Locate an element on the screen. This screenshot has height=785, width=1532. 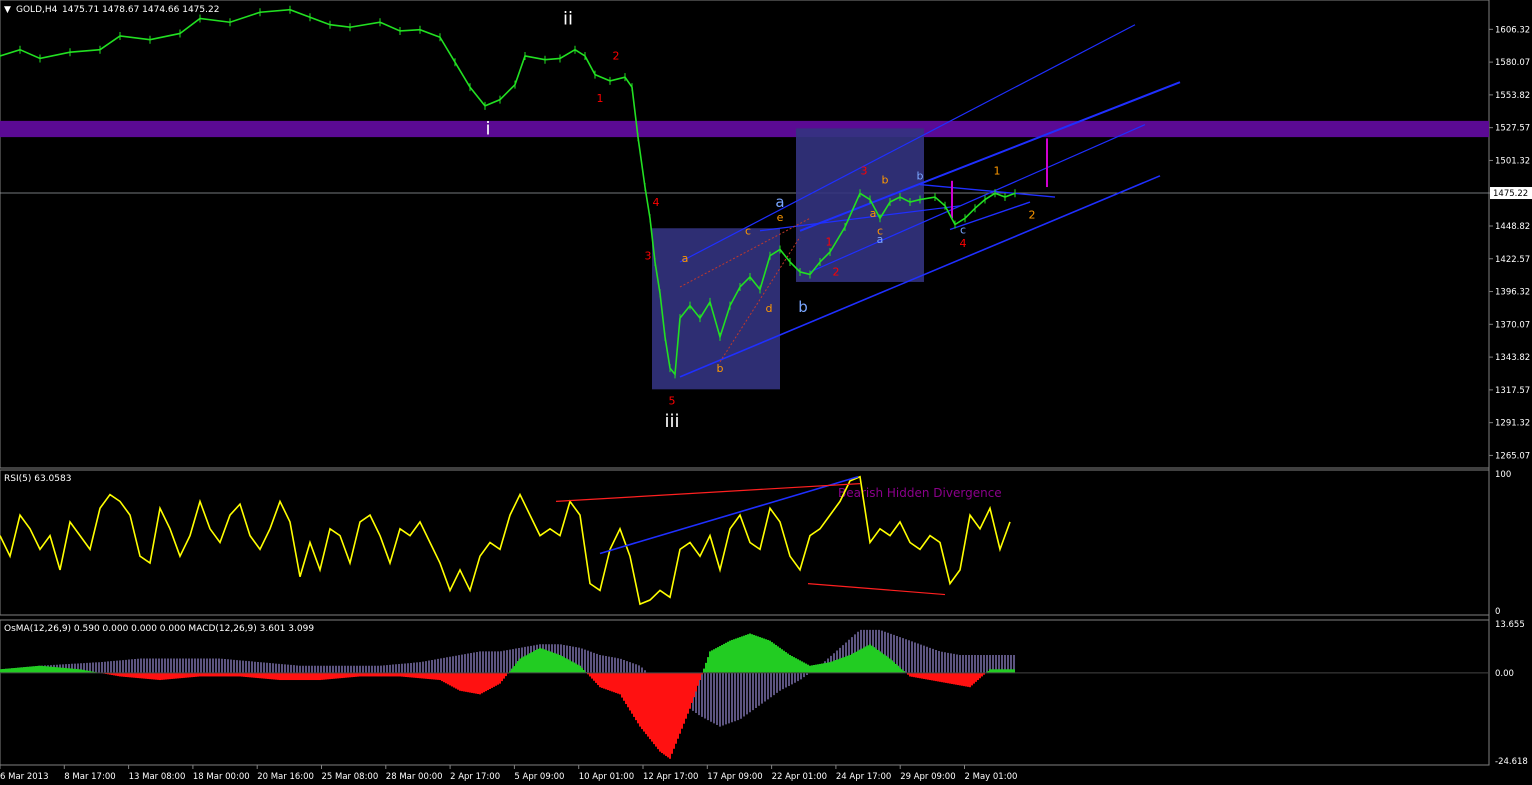
price-tick-label: 1527.57 is located at coordinates (1512, 129).